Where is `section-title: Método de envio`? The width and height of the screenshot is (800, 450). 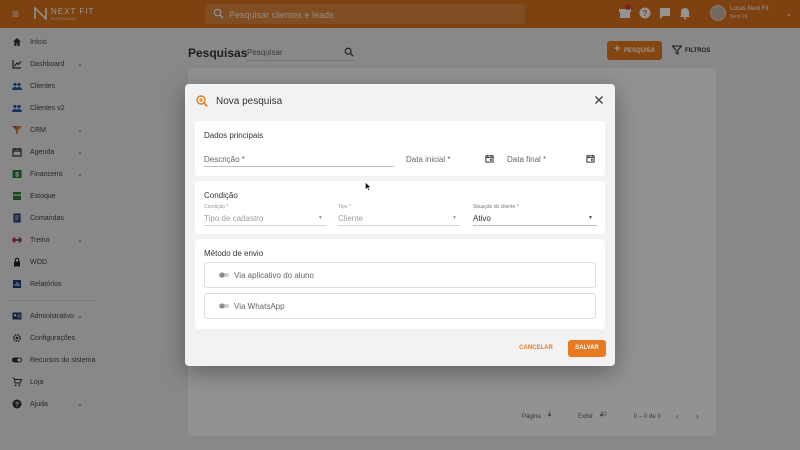
section-title: Método de envio is located at coordinates (234, 253).